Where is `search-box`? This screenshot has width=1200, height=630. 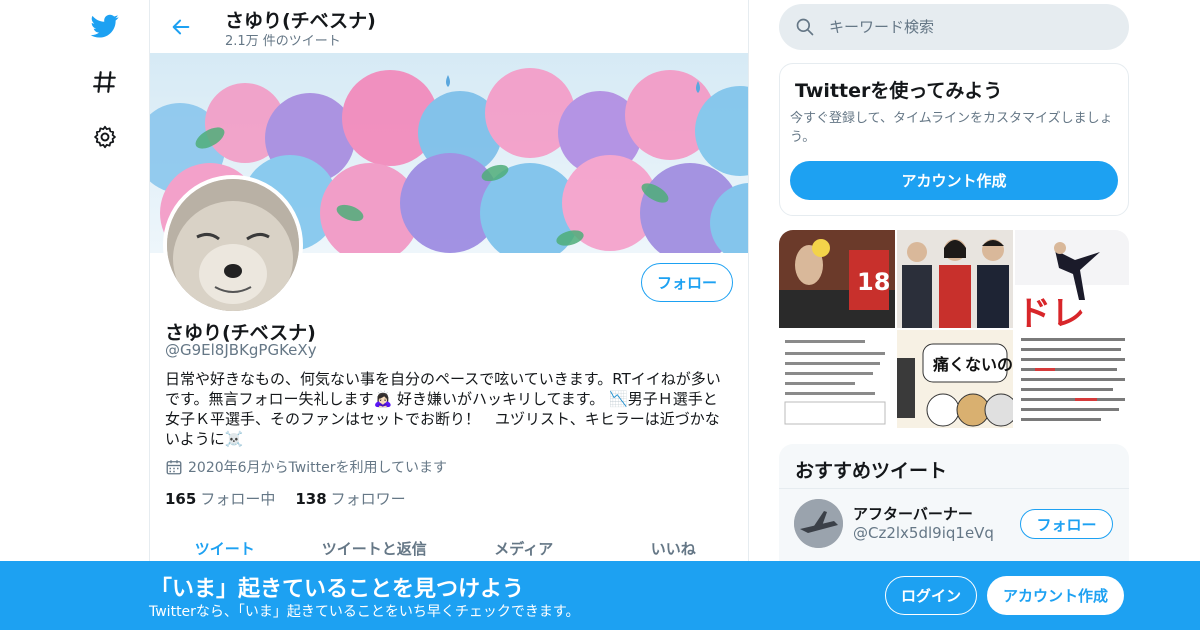 search-box is located at coordinates (954, 27).